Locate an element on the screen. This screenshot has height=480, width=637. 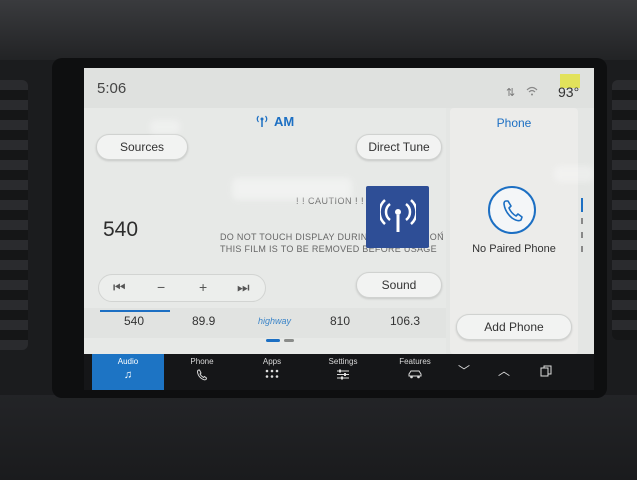
band-label: AM is located at coordinates (284, 121).